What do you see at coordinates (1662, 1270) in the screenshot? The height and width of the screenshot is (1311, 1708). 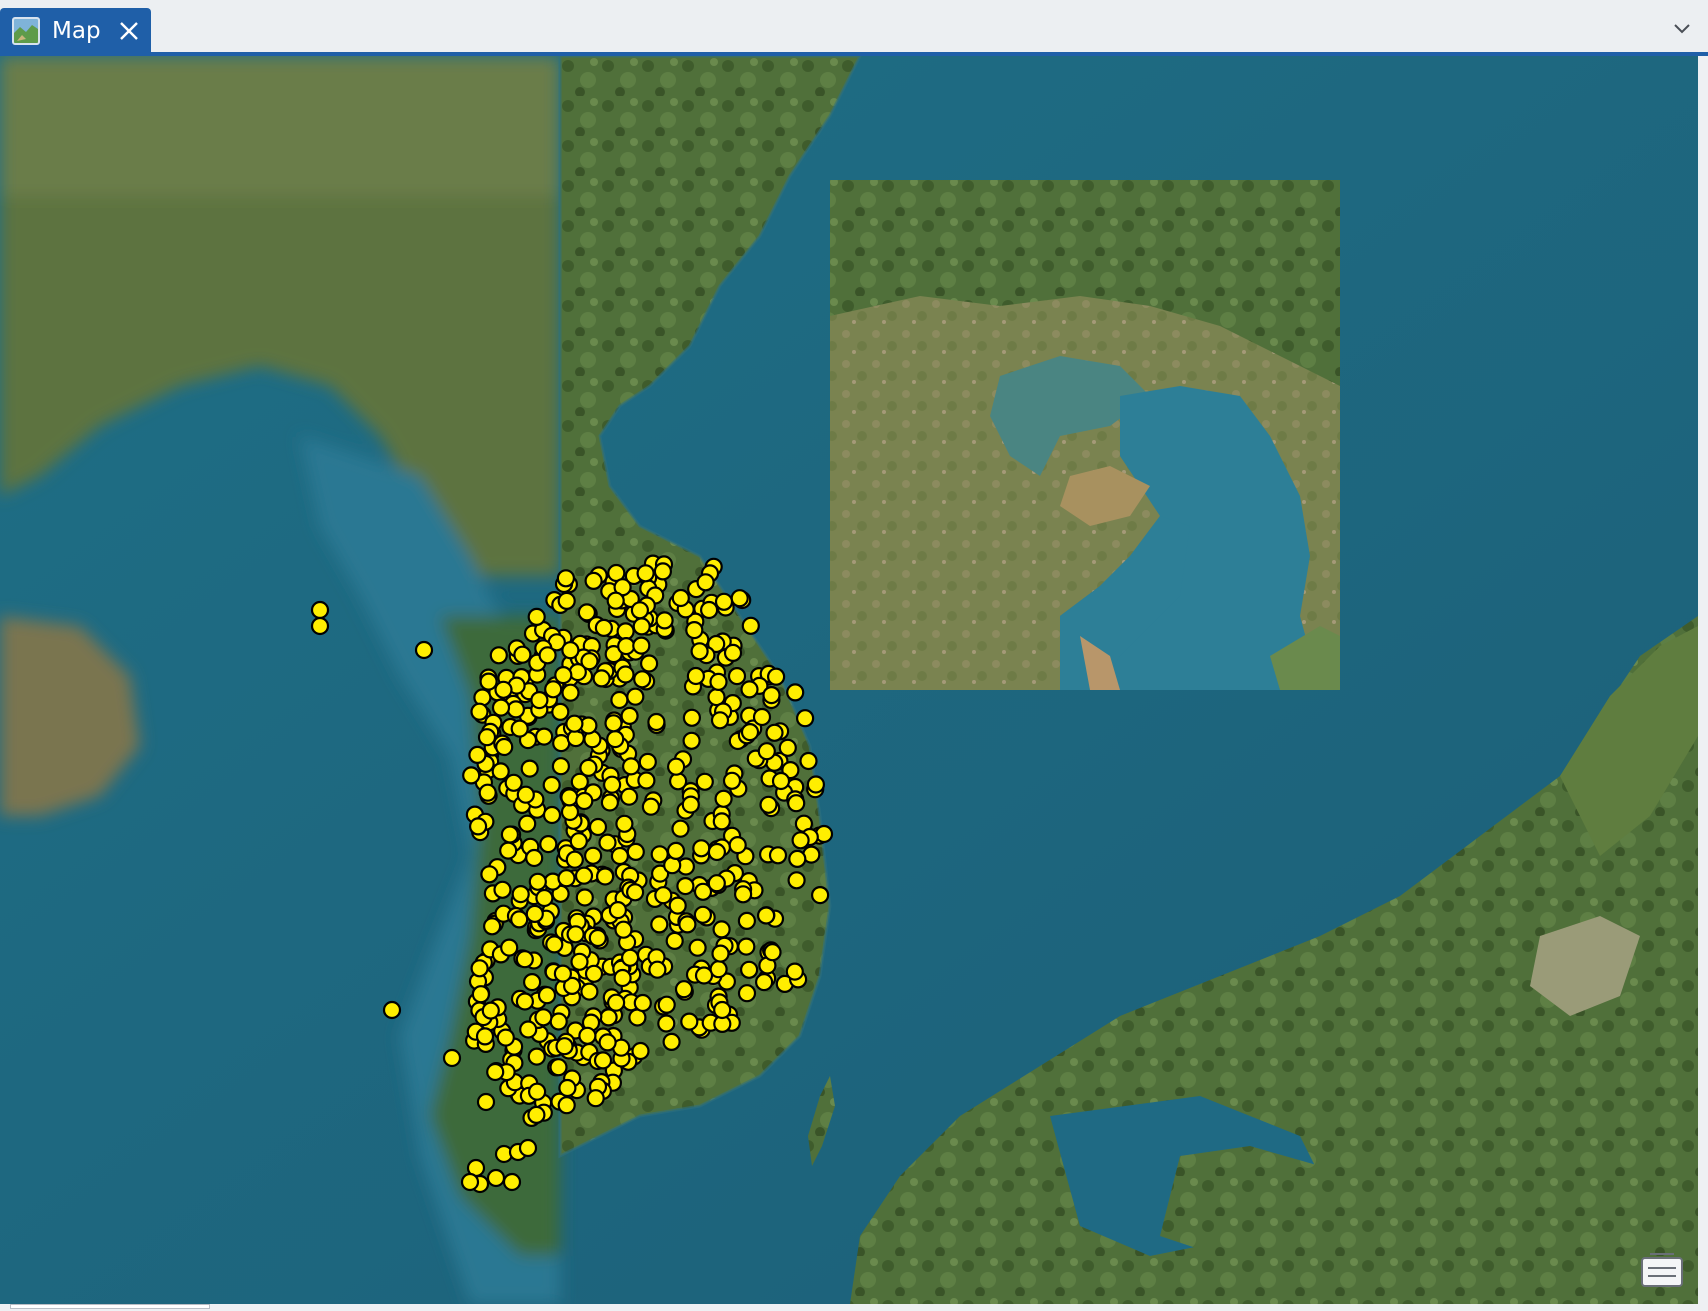 I see `basemap-gallery-icon` at bounding box center [1662, 1270].